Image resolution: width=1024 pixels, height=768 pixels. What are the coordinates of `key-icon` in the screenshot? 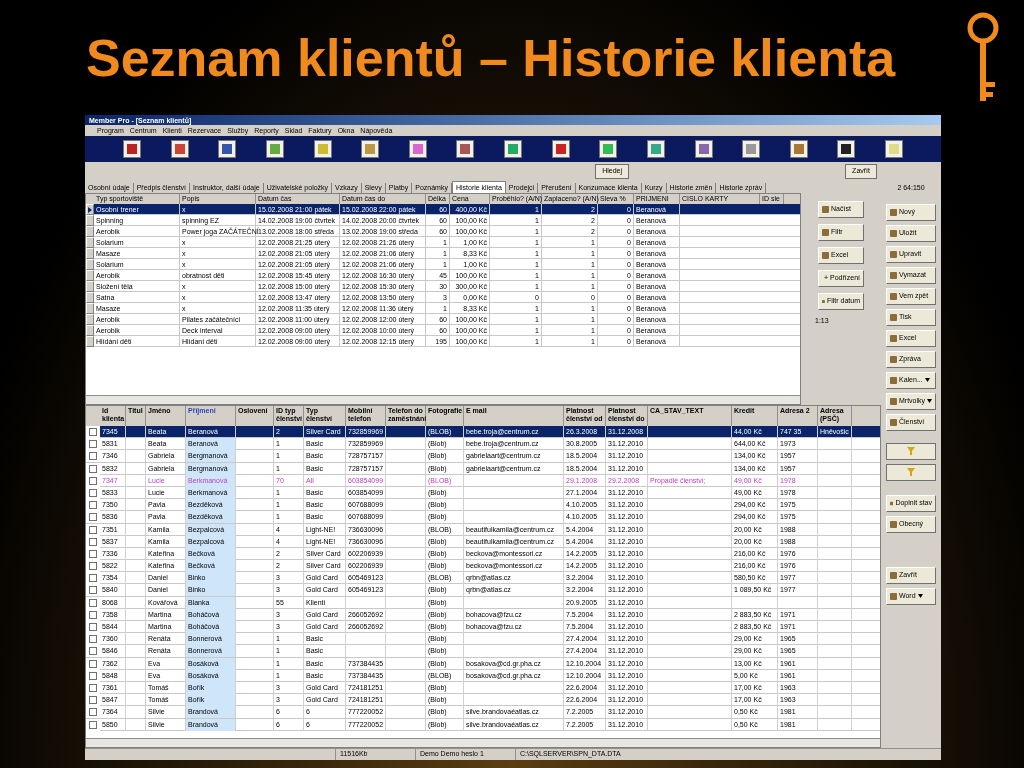 It's located at (983, 58).